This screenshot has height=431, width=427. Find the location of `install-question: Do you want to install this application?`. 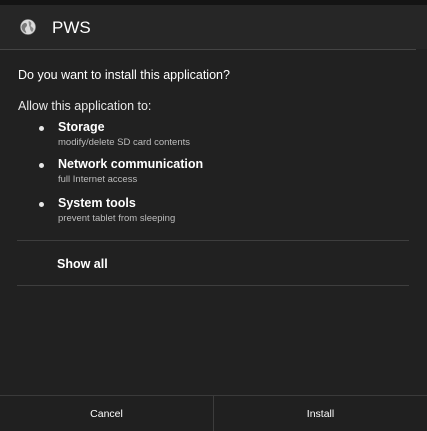

install-question: Do you want to install this application? is located at coordinates (124, 75).